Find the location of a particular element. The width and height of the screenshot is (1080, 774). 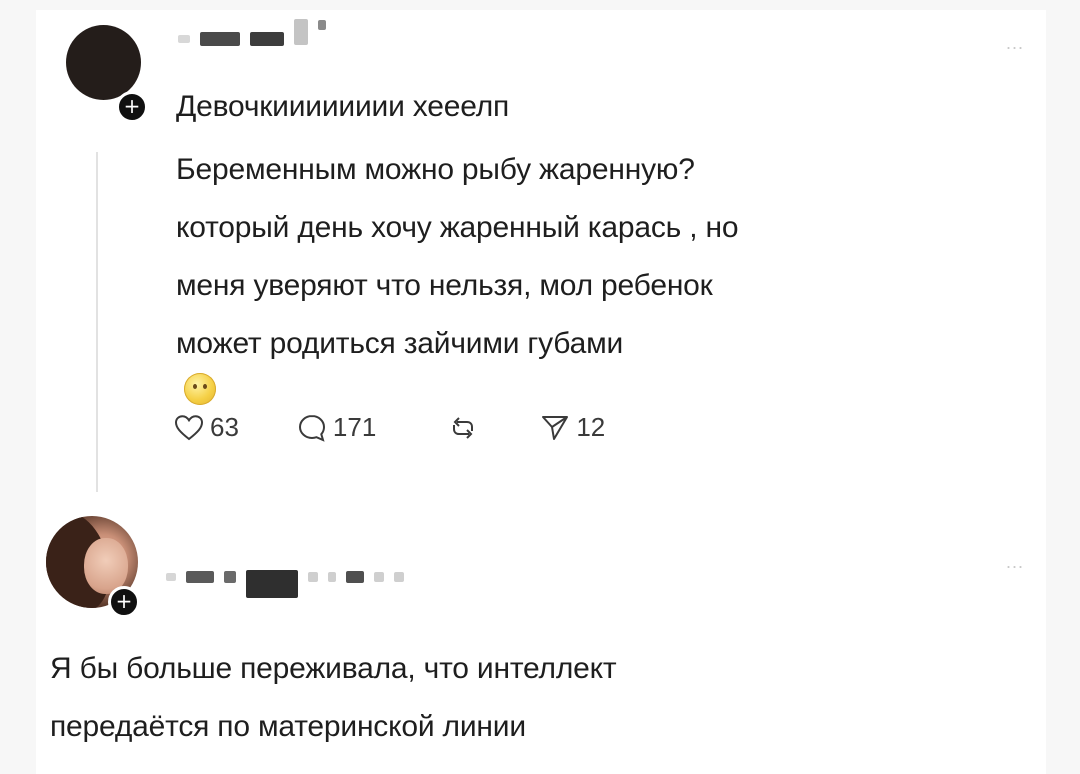

post2-body-line: Я бы больше переживала, что интеллект is located at coordinates (333, 668).